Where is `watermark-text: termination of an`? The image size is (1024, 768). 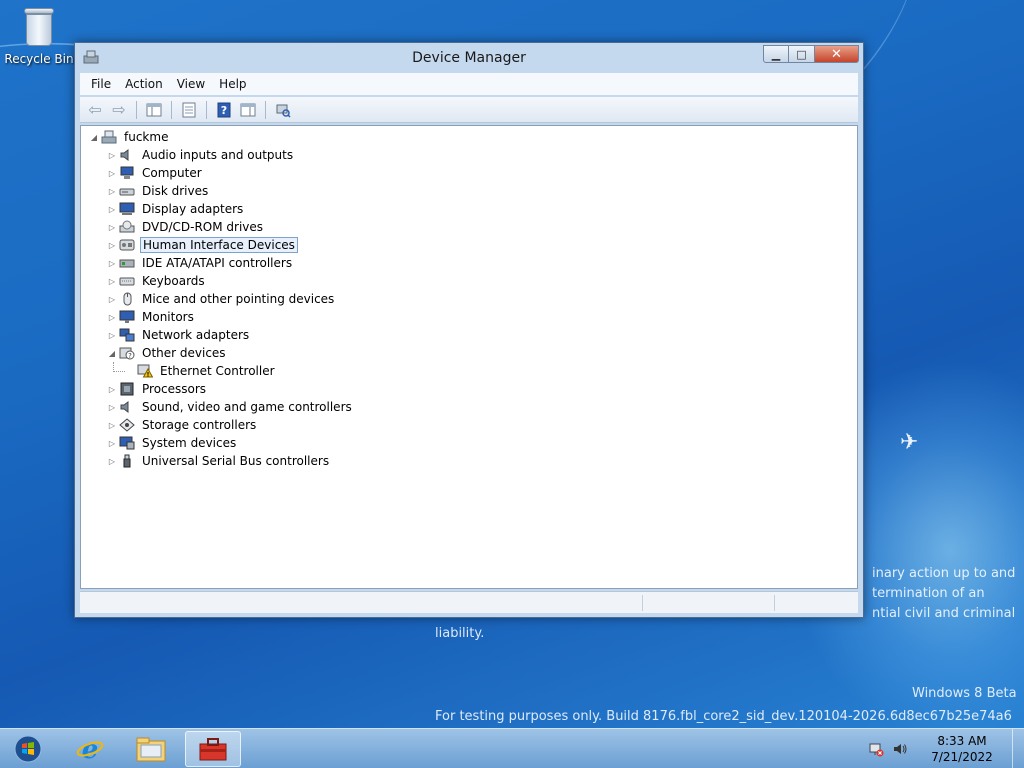
watermark-text: termination of an is located at coordinates (928, 593).